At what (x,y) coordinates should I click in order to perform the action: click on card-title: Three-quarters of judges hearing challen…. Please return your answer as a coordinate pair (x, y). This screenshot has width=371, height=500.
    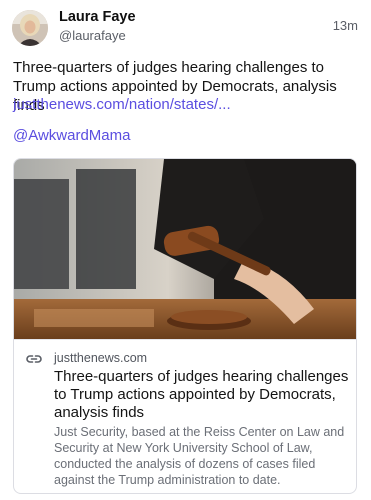
    Looking at the image, I should click on (201, 394).